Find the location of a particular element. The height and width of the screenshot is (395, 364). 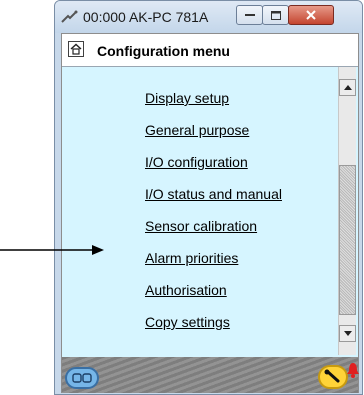

close-icon is located at coordinates (311, 15).